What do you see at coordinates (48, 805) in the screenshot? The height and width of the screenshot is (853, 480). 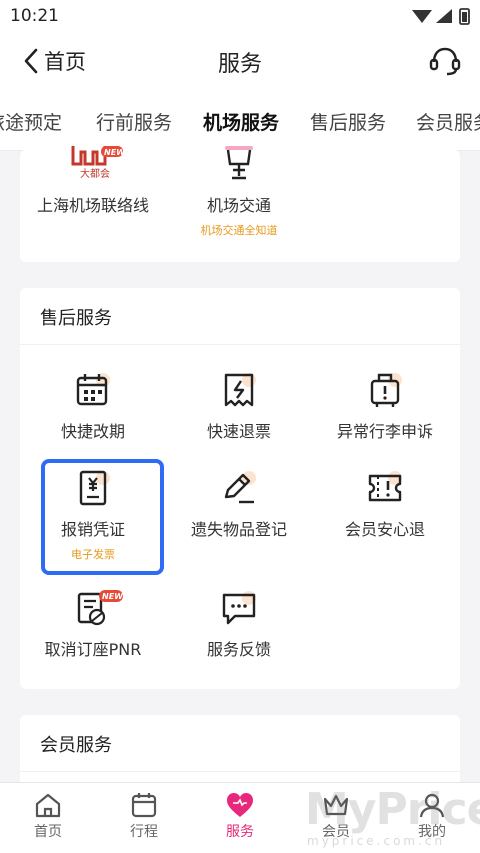 I see `home-icon` at bounding box center [48, 805].